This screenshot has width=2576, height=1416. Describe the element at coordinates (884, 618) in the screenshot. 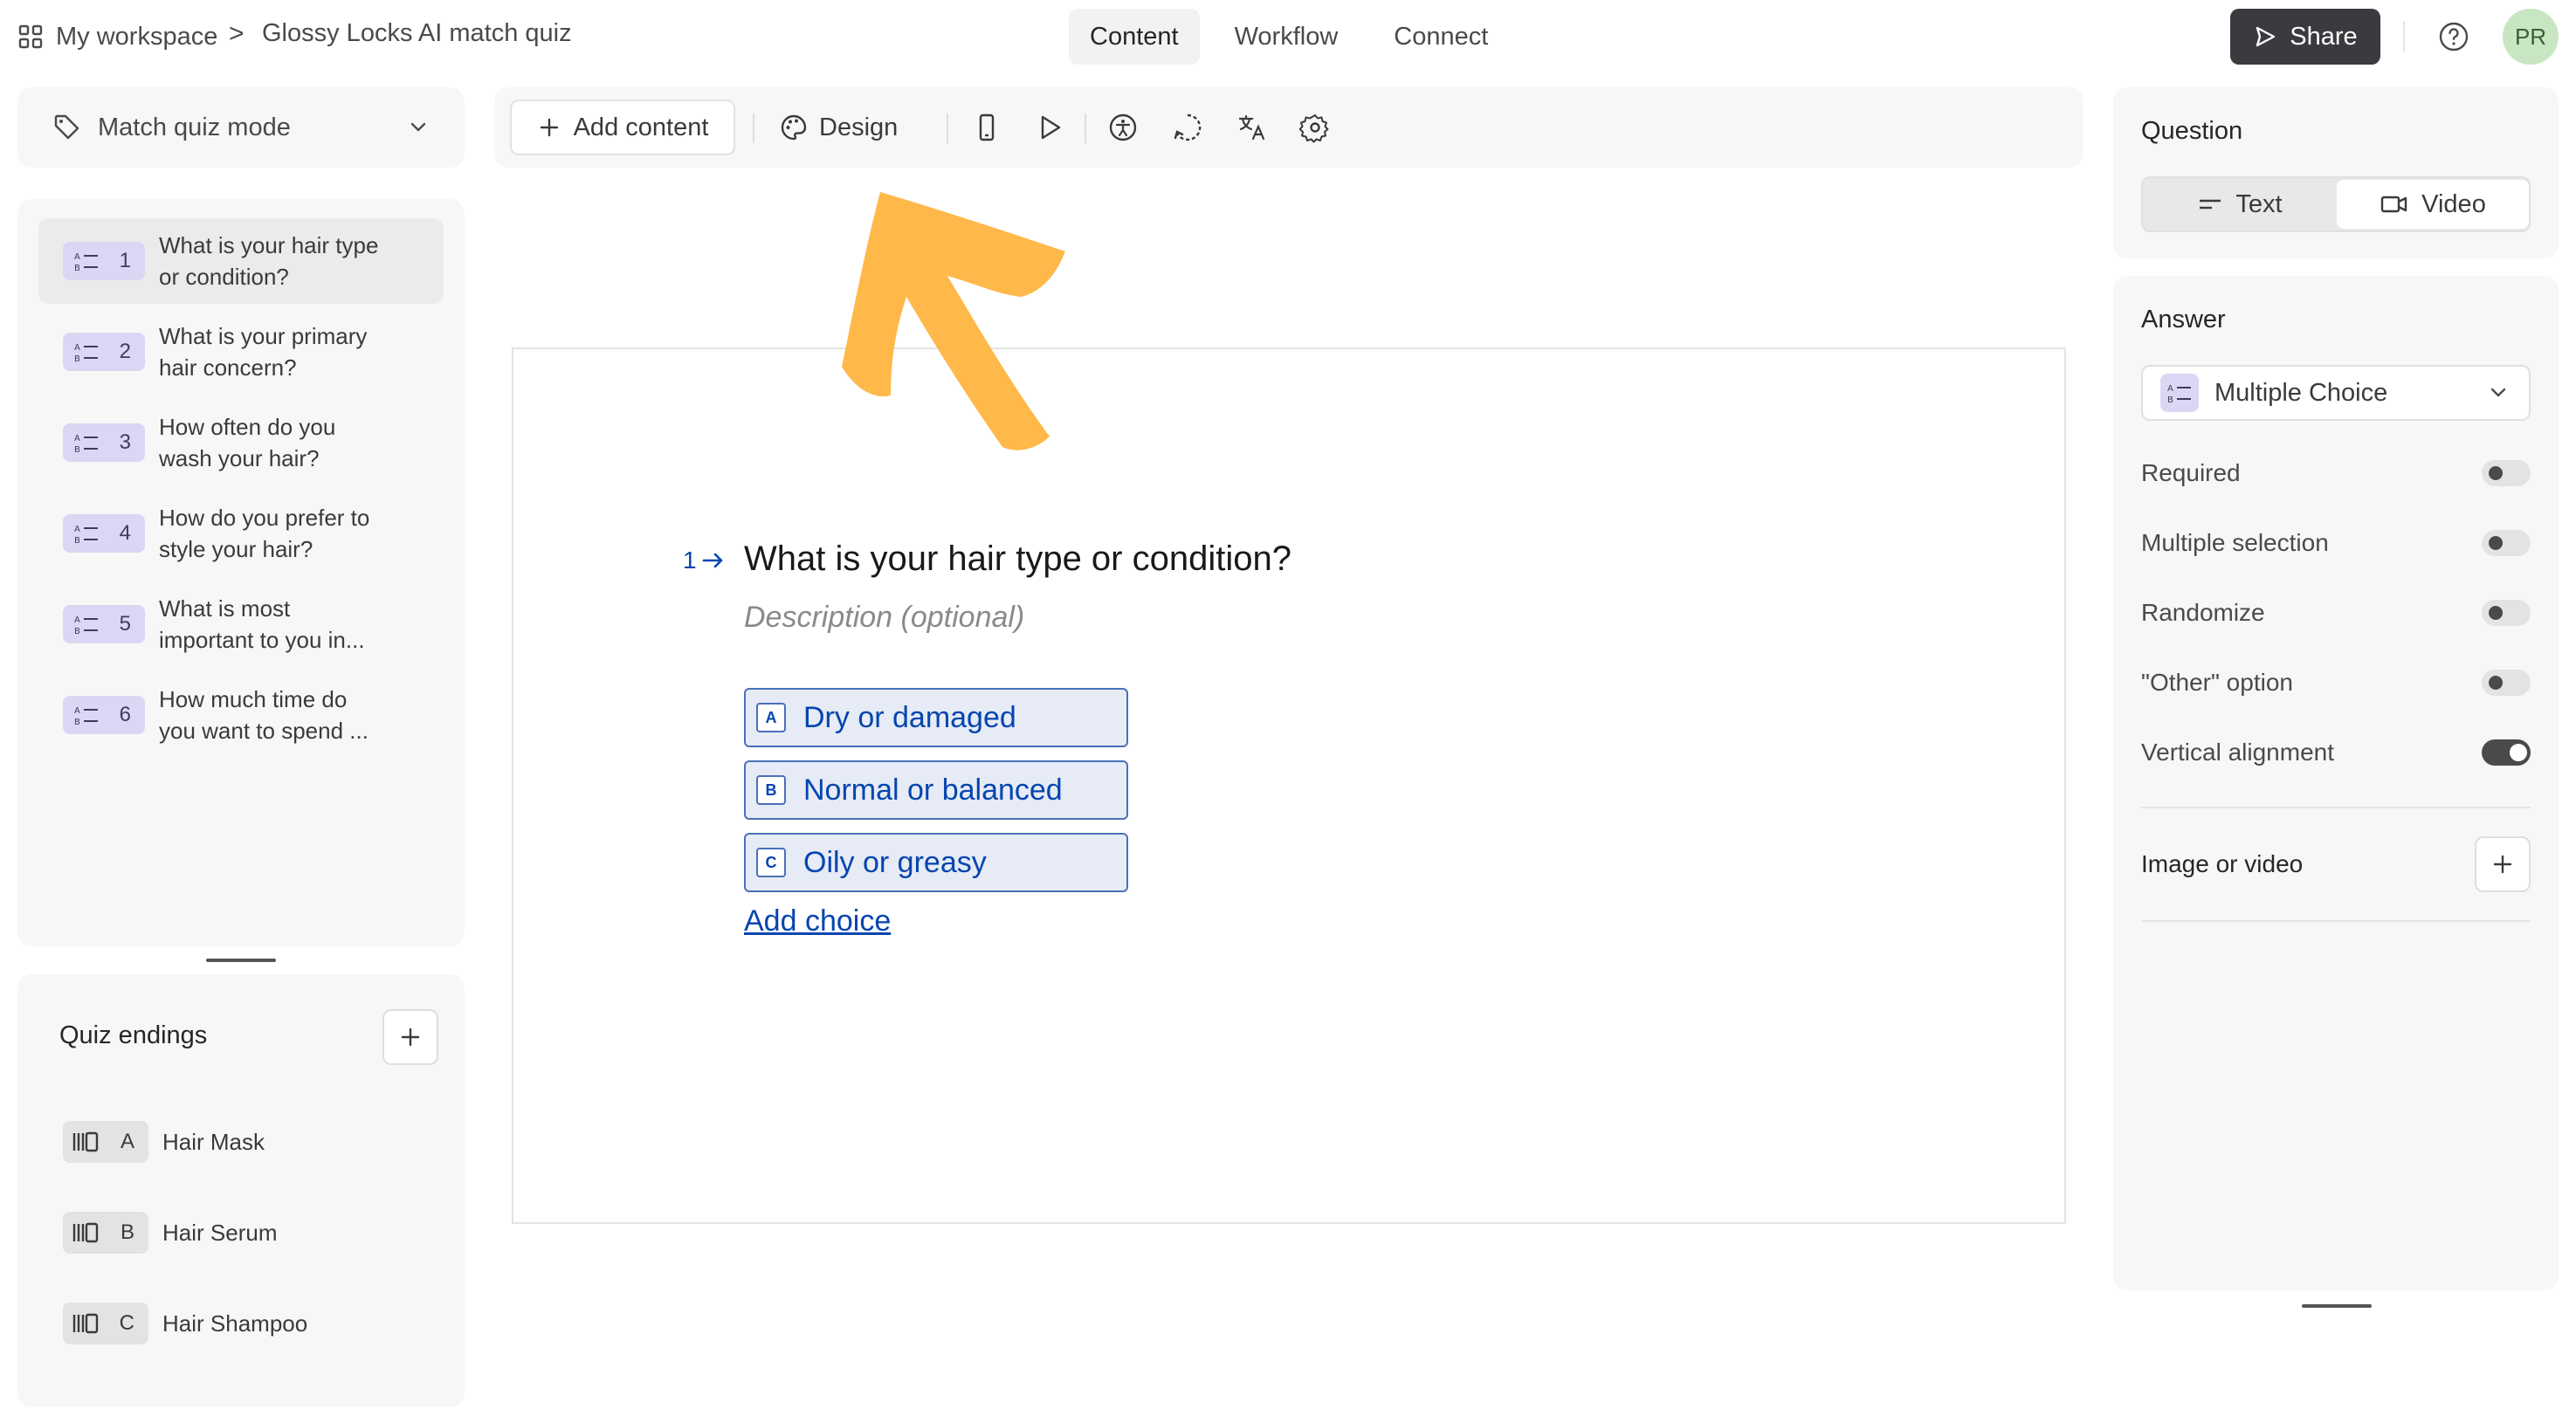

I see `question-description: Description (optional)` at that location.